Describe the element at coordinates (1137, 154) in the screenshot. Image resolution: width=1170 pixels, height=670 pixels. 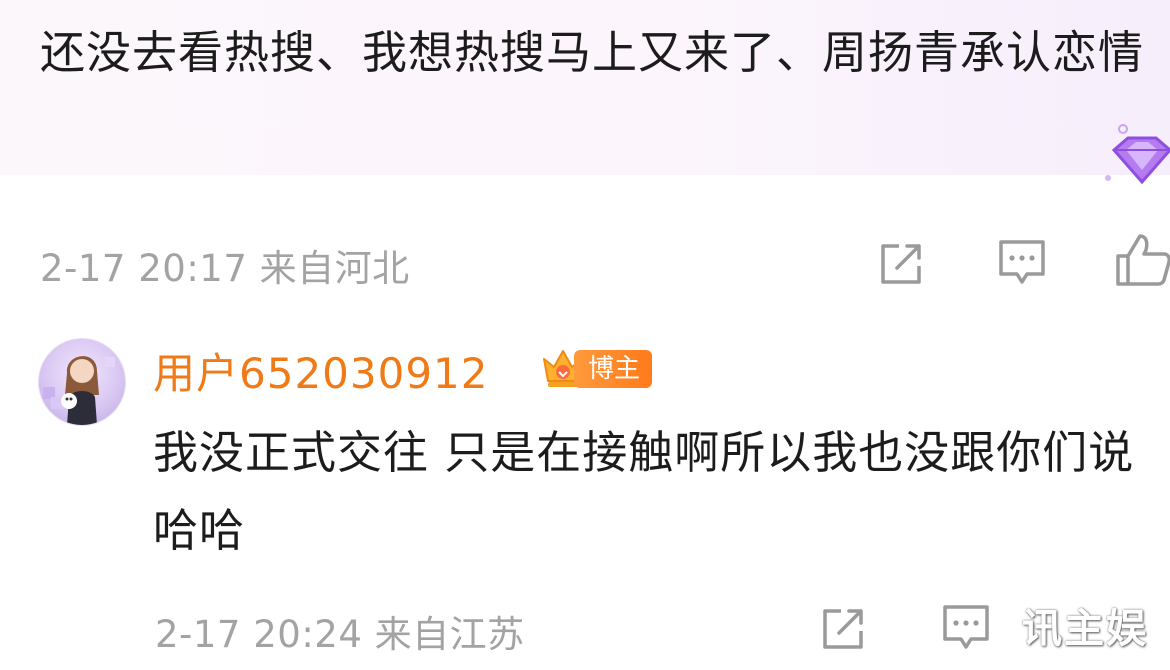
I see `gem-icon` at that location.